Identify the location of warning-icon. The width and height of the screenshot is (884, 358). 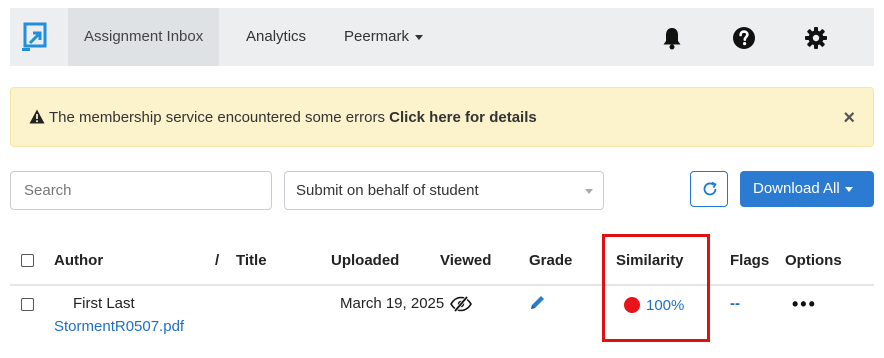
(37, 116).